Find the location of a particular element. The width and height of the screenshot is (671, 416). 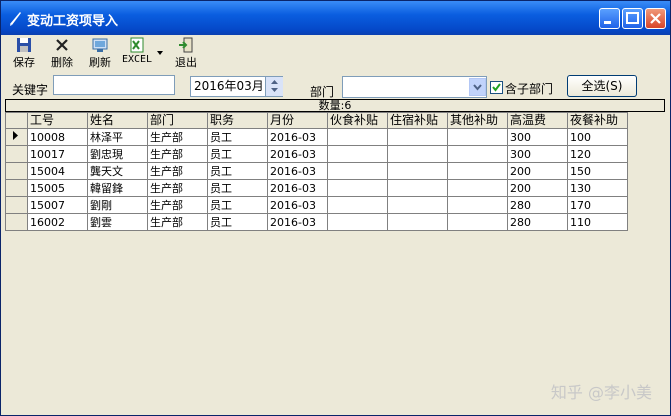

include-sub-checkbox is located at coordinates (496, 87).